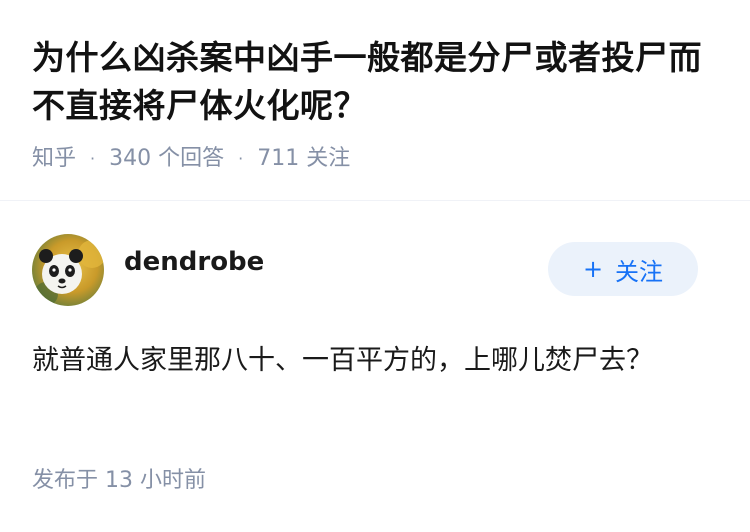 The image size is (750, 532). Describe the element at coordinates (639, 271) in the screenshot. I see `follow-button-label: 关注` at that location.